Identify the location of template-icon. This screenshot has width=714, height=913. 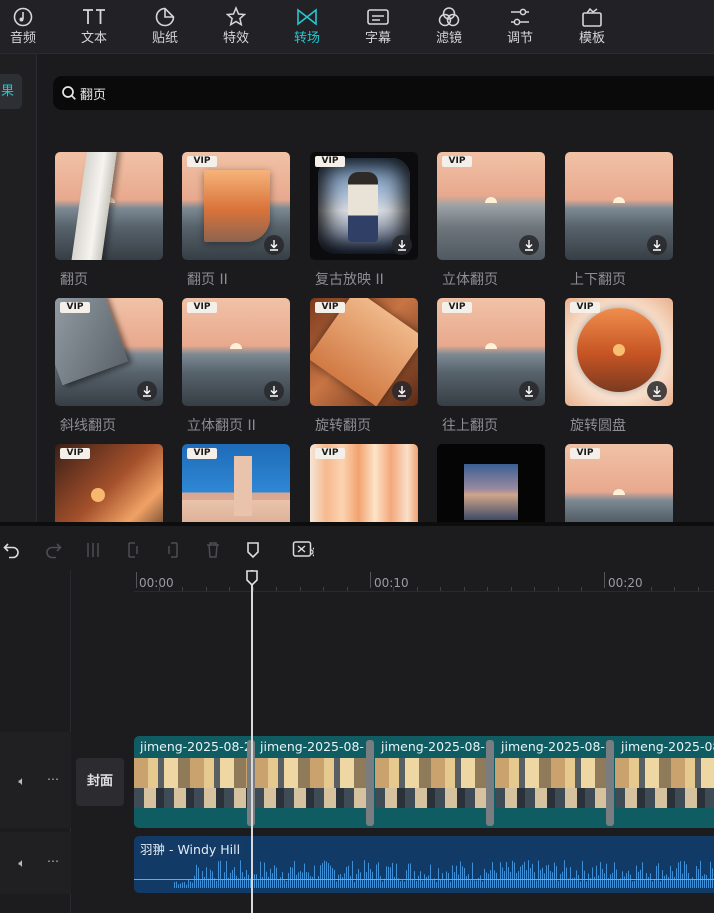
(592, 17).